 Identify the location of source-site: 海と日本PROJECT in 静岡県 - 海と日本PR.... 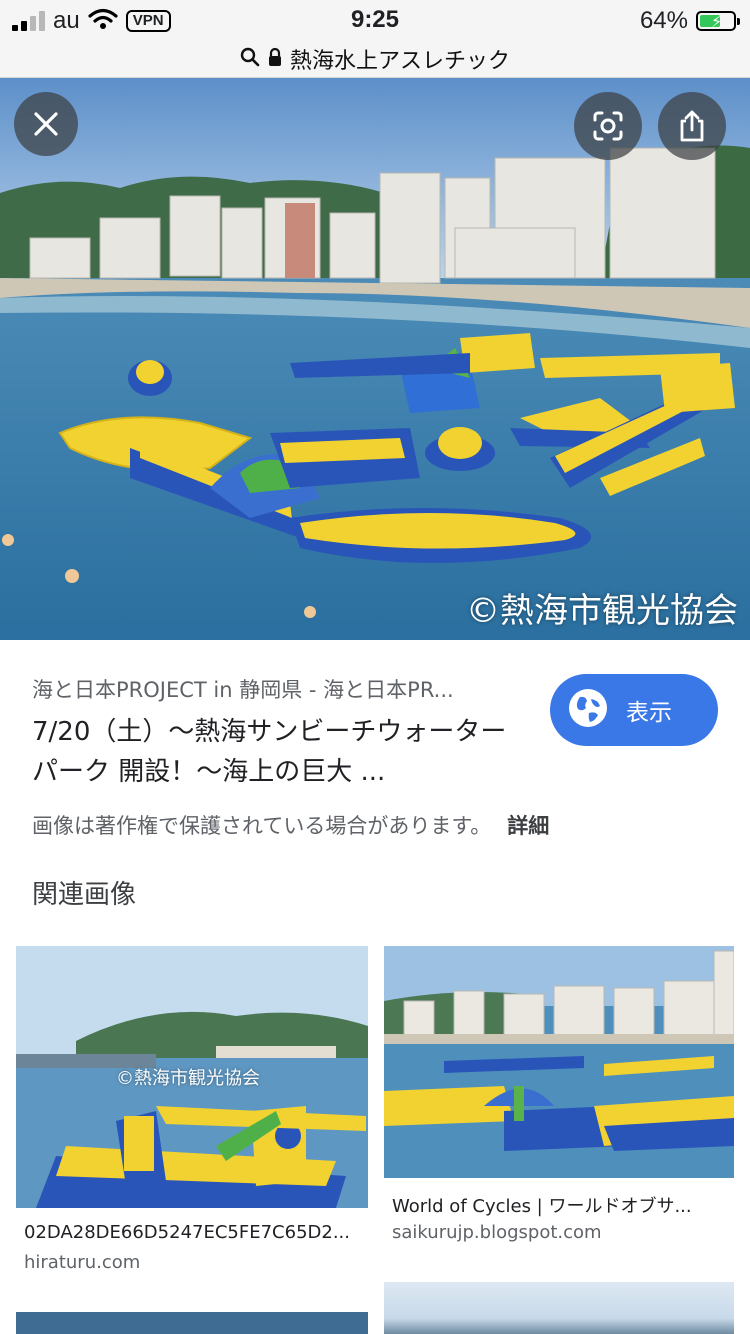
(277, 689).